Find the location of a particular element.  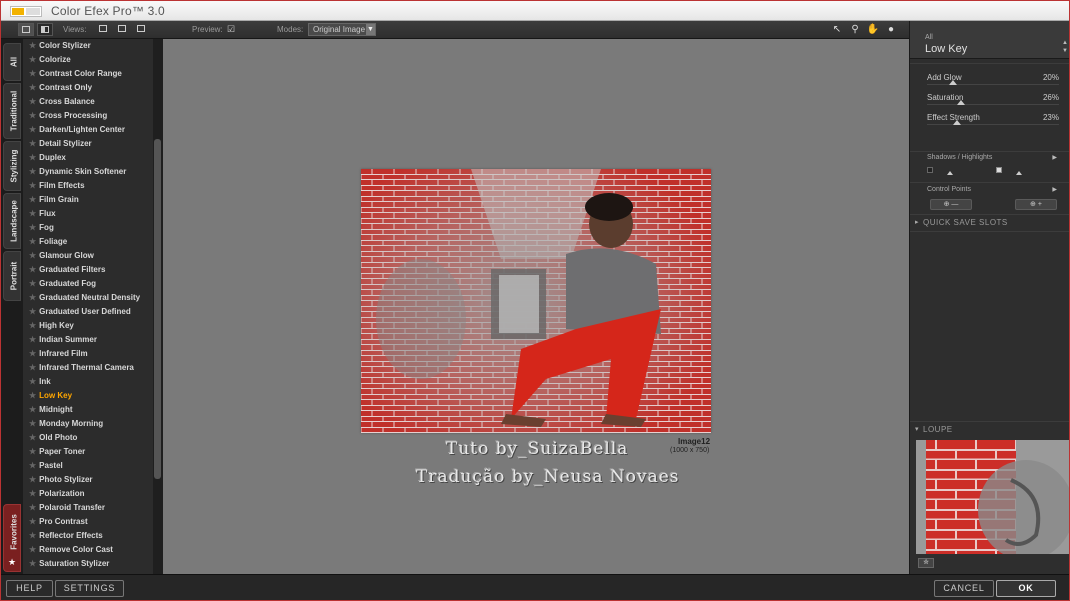

view-split-button is located at coordinates (45, 29).